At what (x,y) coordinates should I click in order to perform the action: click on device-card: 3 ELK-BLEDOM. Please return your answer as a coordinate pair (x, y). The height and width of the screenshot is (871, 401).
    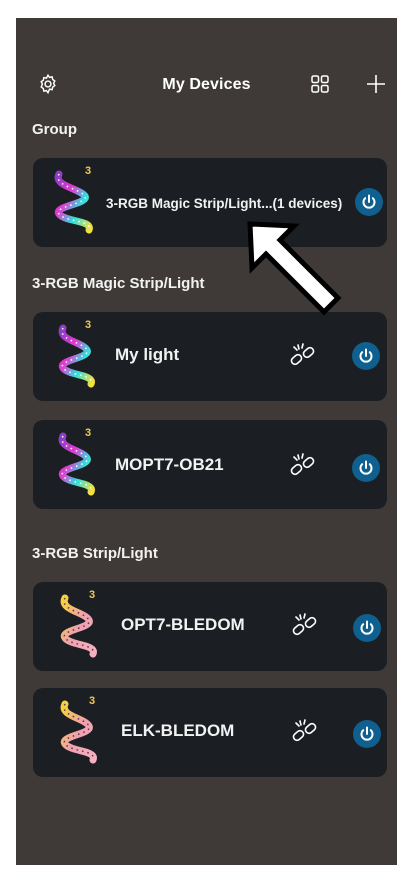
    Looking at the image, I should click on (210, 732).